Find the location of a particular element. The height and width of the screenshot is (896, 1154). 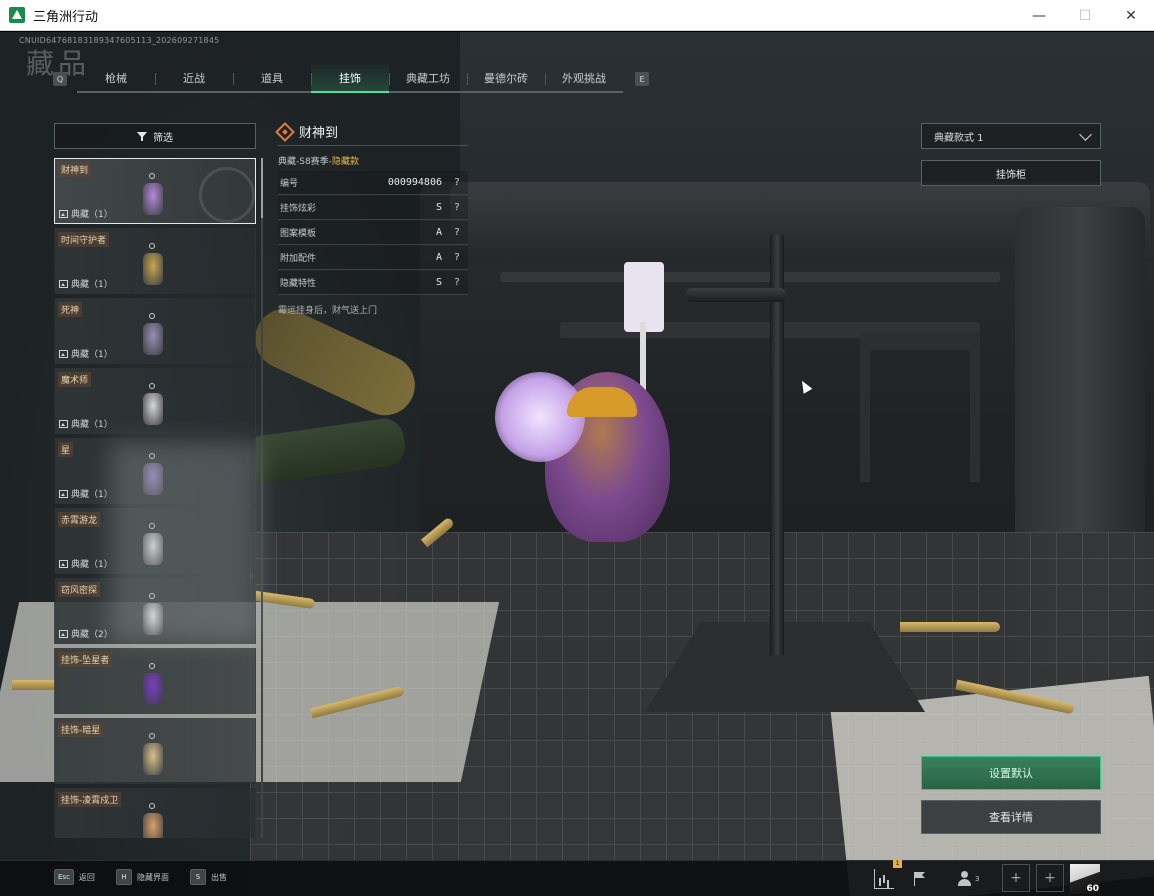

list-item: 挂饰-暗星 is located at coordinates (155, 751).